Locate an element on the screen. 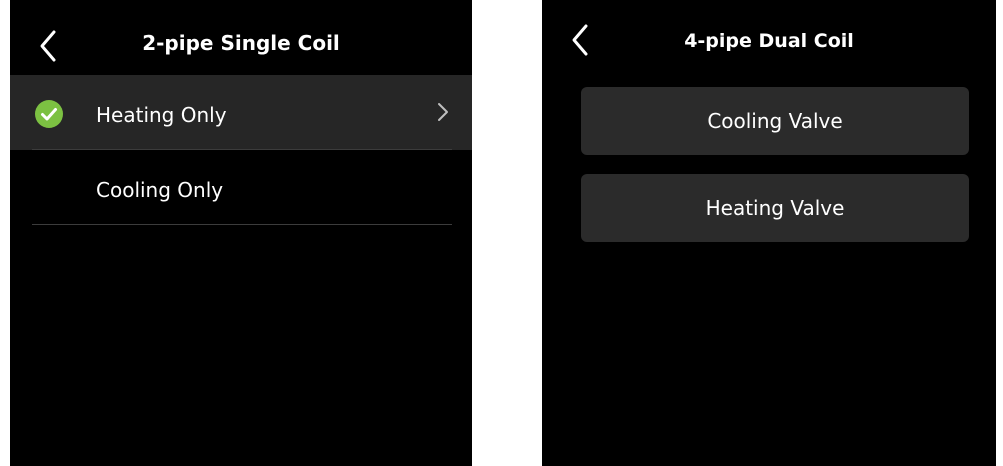 The image size is (1003, 466). page-title: 2-pipe Single Coil is located at coordinates (241, 43).